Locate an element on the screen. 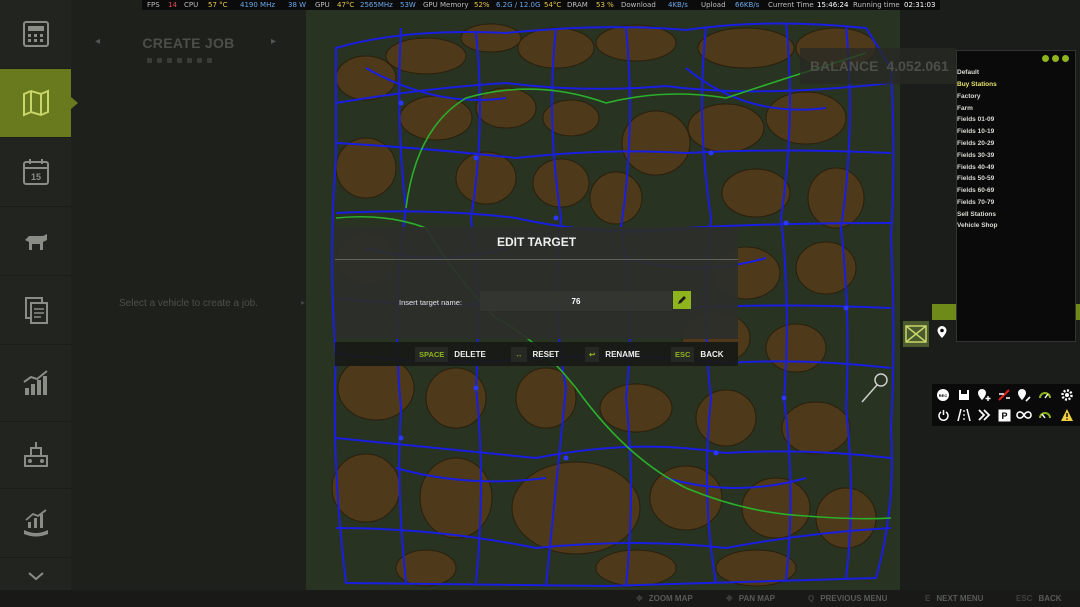 The image size is (1080, 607). marker-edit-button is located at coordinates (1024, 395).